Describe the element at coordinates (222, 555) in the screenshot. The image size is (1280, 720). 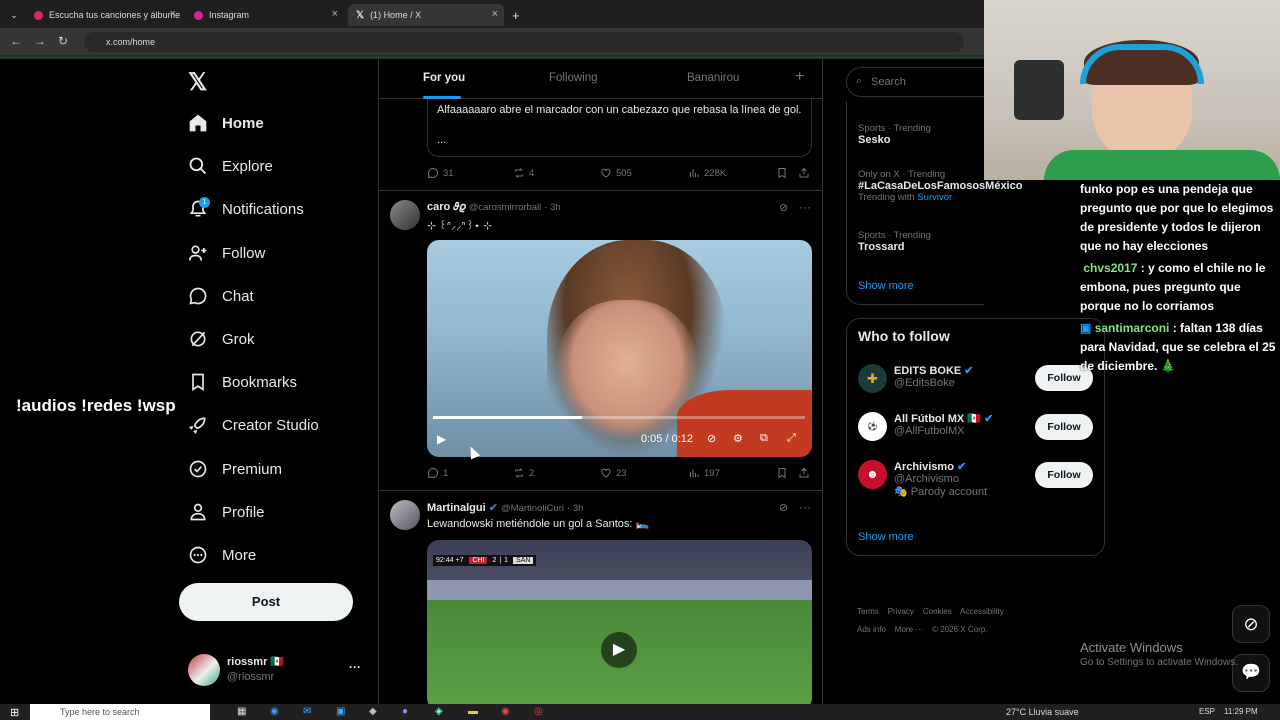
I see `nav-more: More` at that location.